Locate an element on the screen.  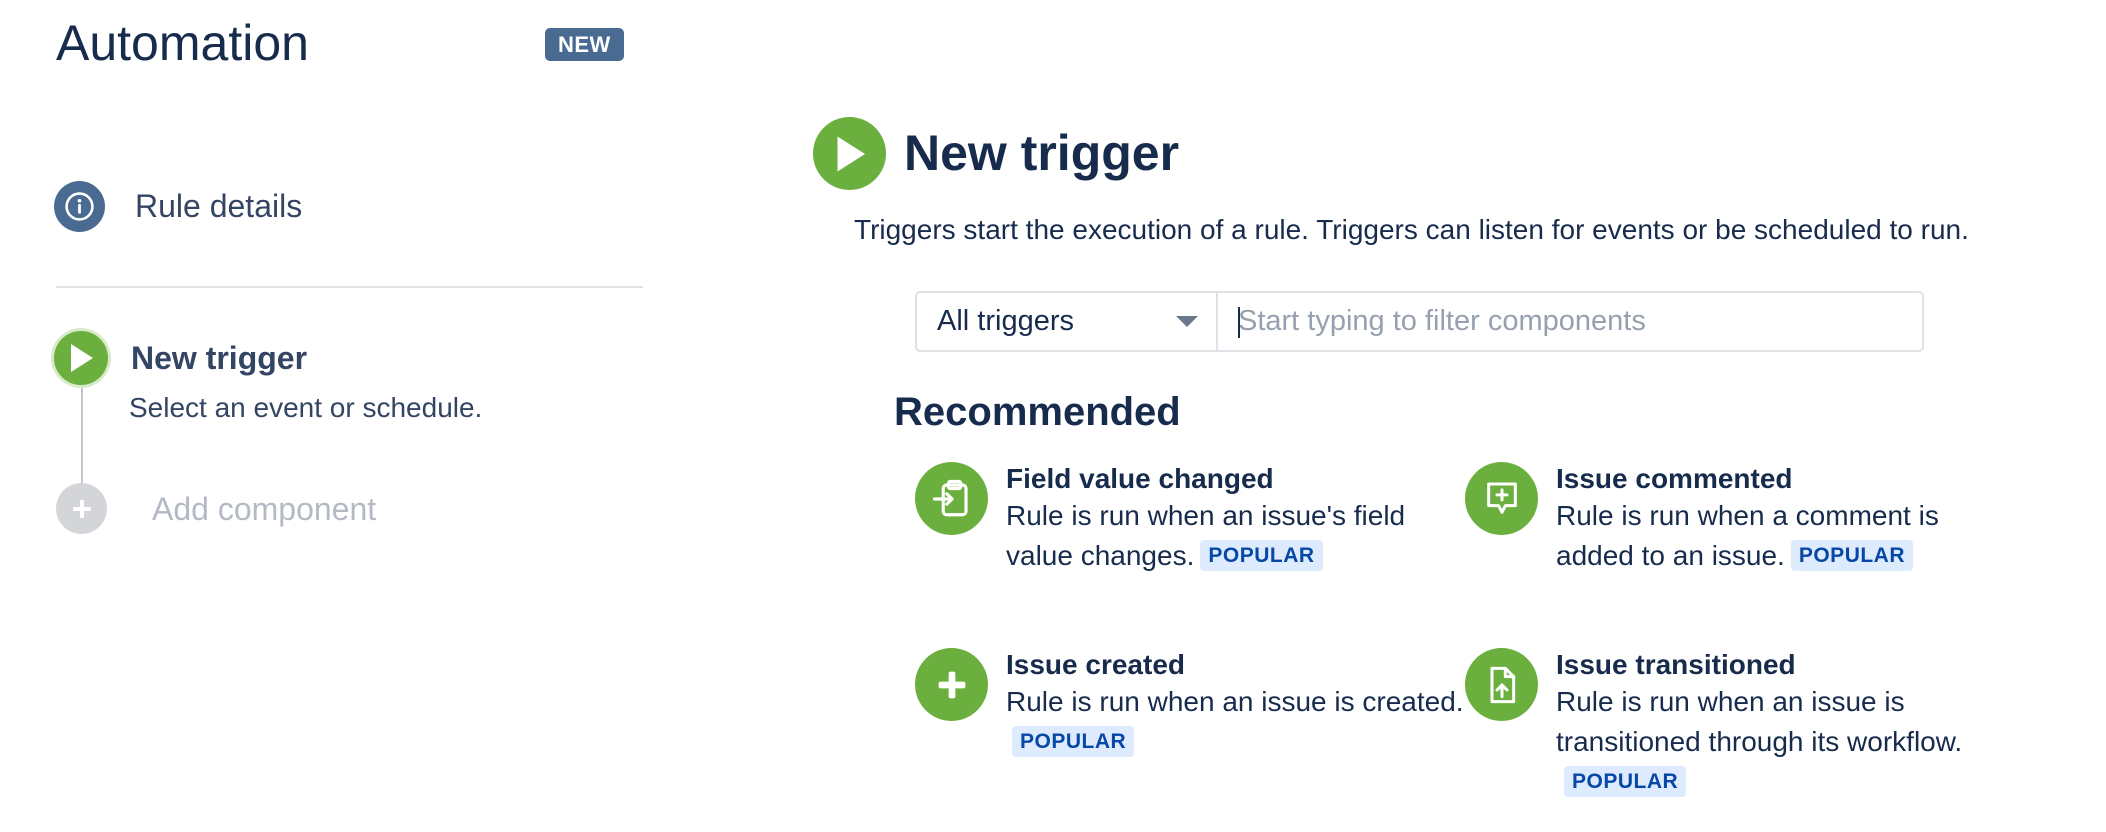
filter-bar: All triggers is located at coordinates (1419, 321).